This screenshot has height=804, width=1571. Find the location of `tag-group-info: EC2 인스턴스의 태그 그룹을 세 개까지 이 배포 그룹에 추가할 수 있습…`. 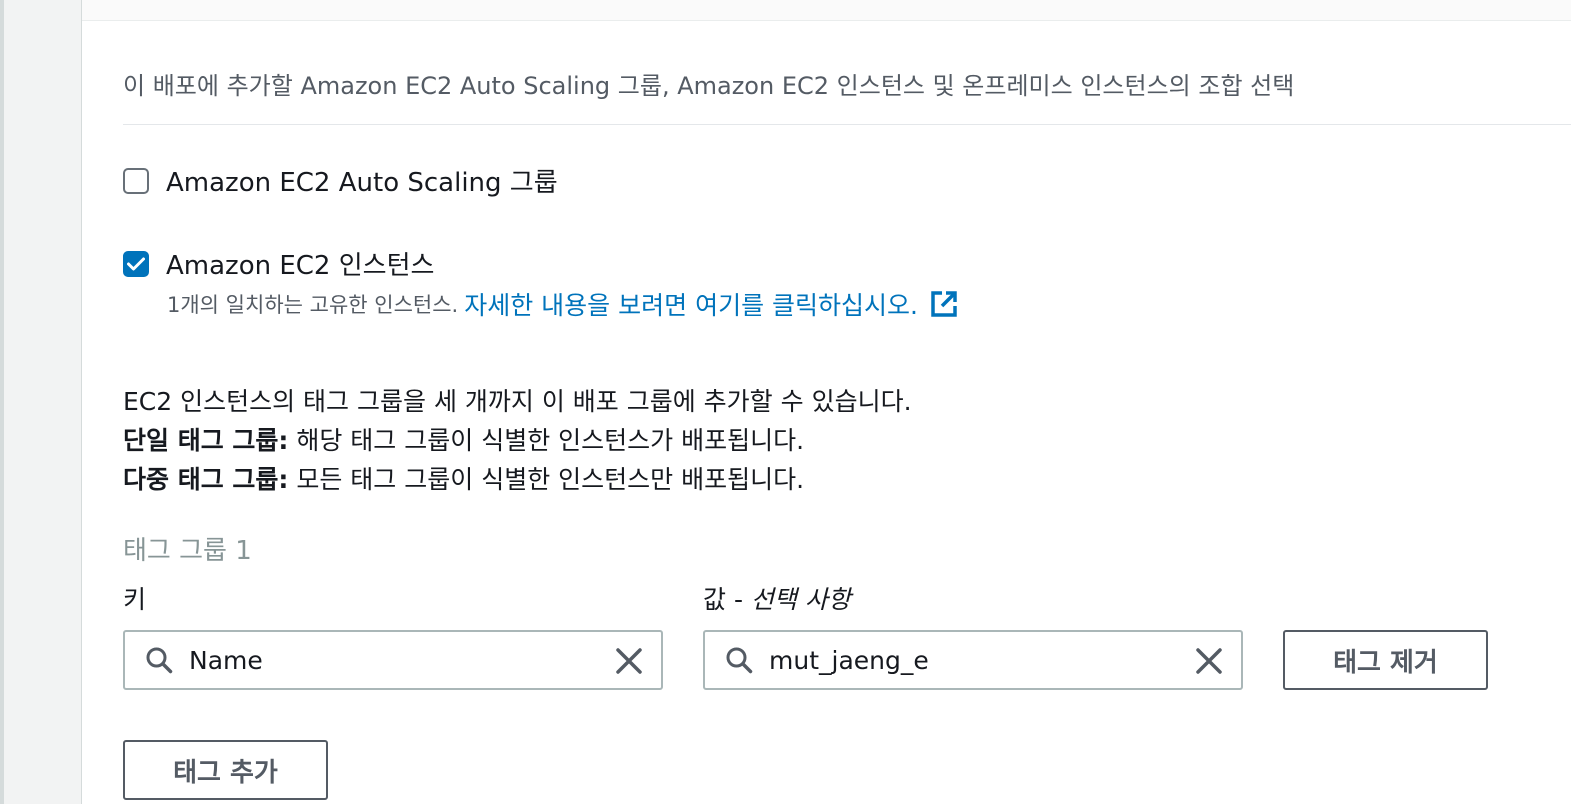

tag-group-info: EC2 인스턴스의 태그 그룹을 세 개까지 이 배포 그룹에 추가할 수 있습… is located at coordinates (517, 440).